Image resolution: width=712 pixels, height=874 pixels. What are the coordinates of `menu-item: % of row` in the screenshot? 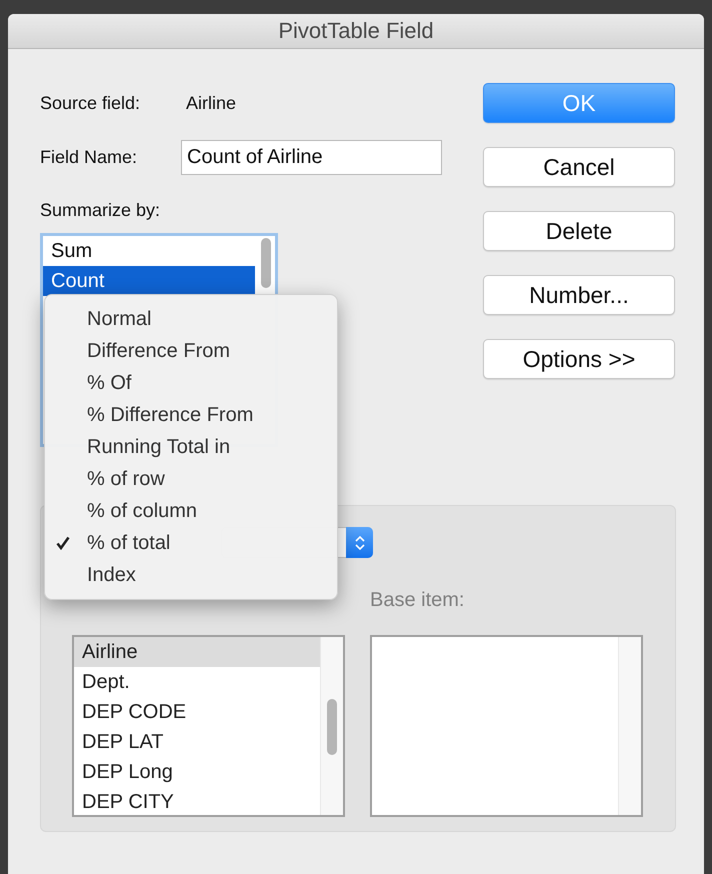 It's located at (191, 479).